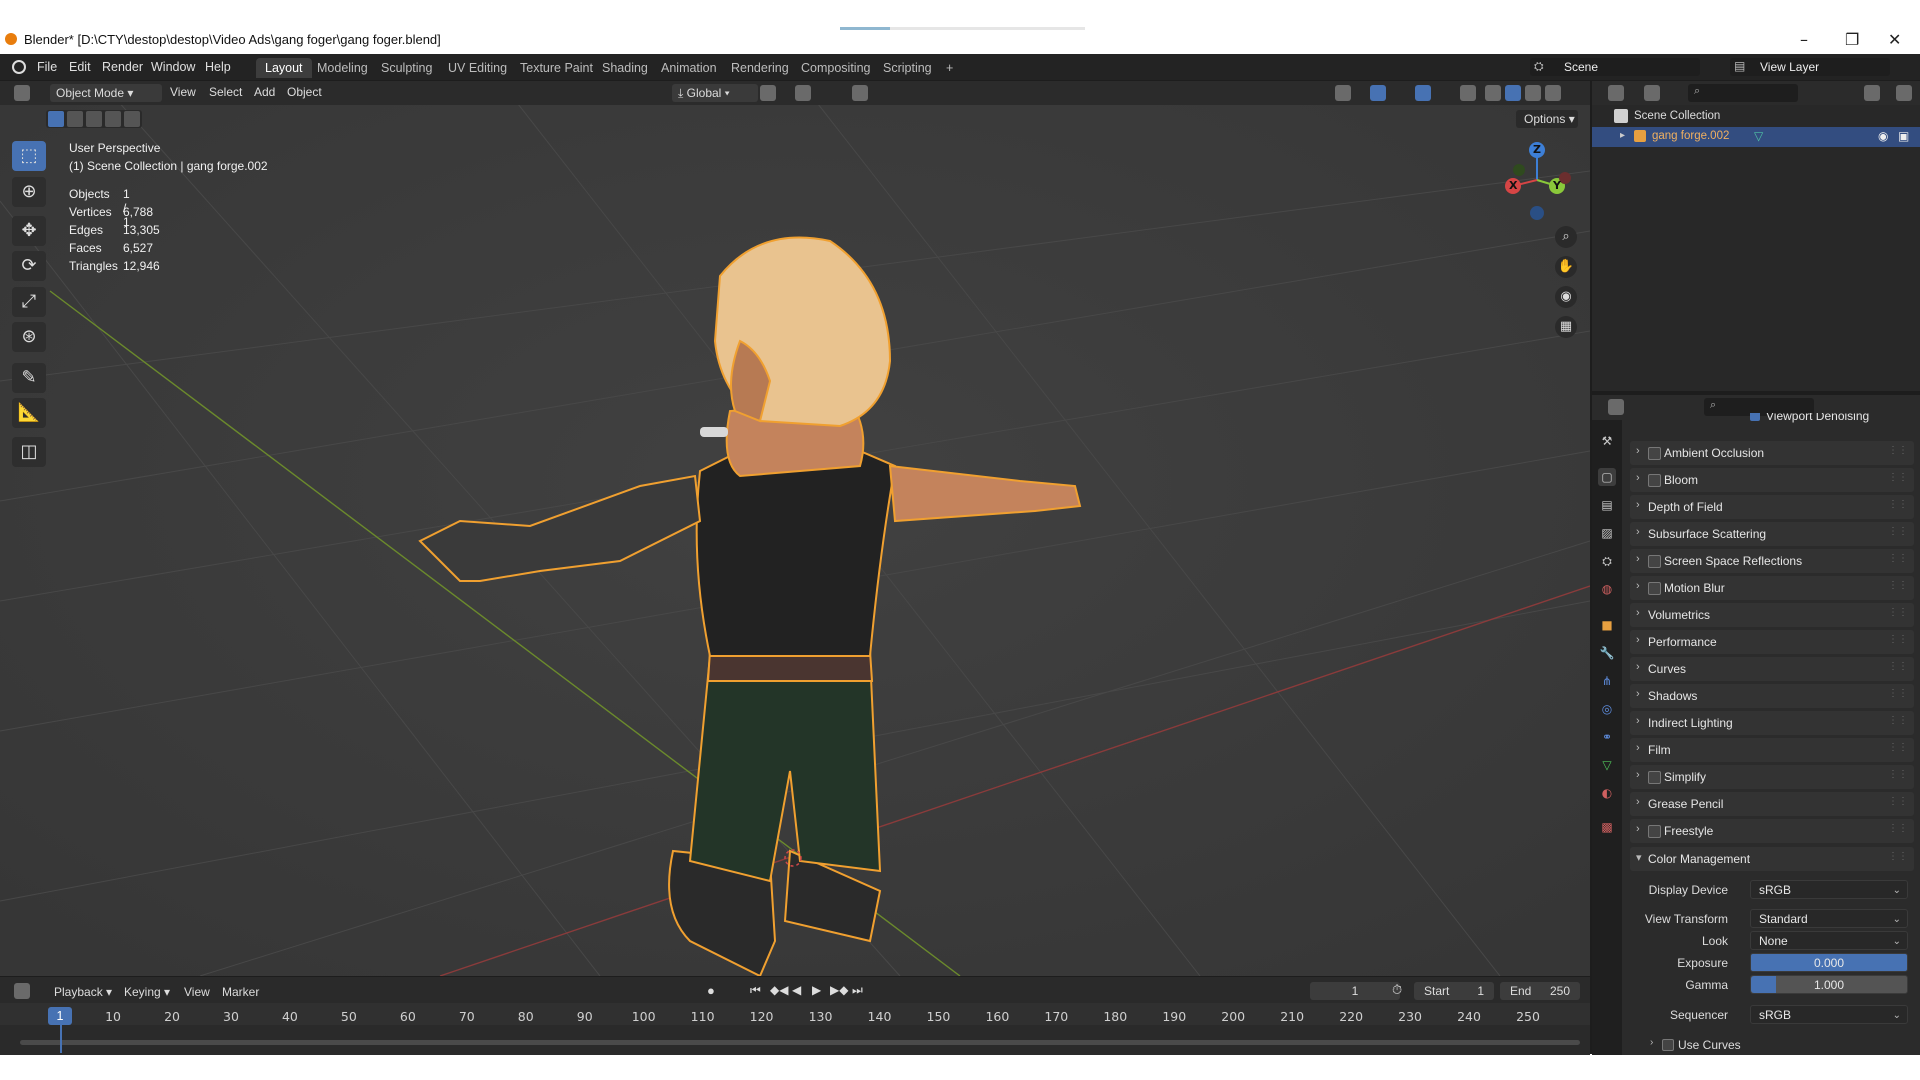 The height and width of the screenshot is (1080, 1920). I want to click on select-extend-icon, so click(75, 119).